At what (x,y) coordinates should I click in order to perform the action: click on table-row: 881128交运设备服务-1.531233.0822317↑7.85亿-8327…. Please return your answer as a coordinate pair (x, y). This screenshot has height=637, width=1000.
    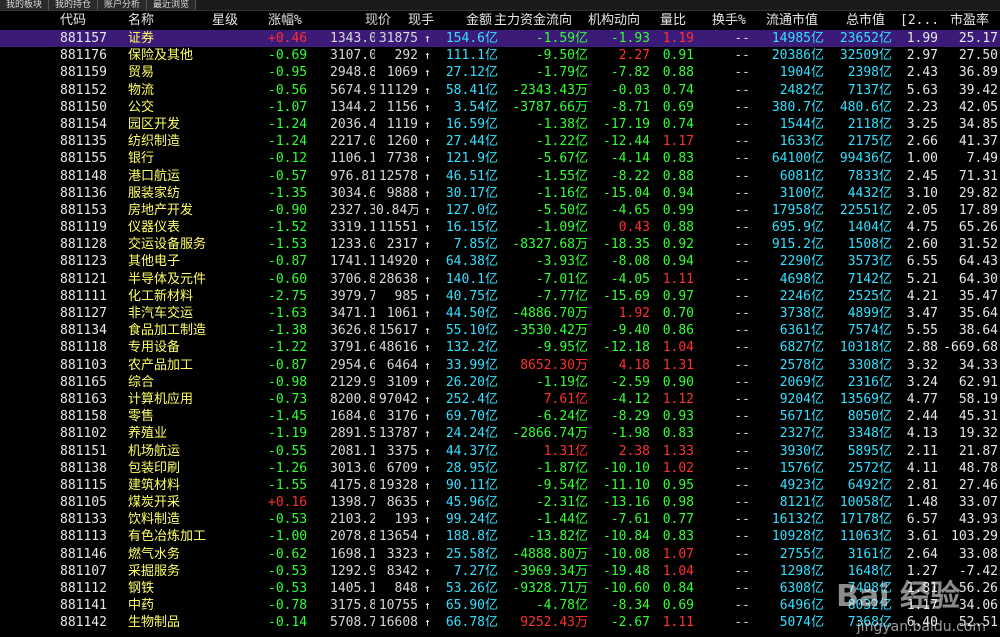
    Looking at the image, I should click on (500, 244).